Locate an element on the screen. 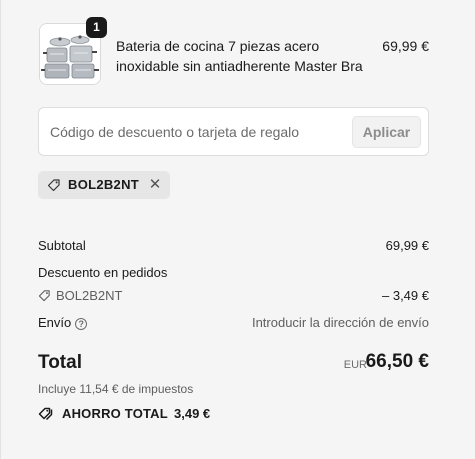 This screenshot has height=459, width=475. tax-note: Incluye 11,54 € de impuestos is located at coordinates (116, 389).